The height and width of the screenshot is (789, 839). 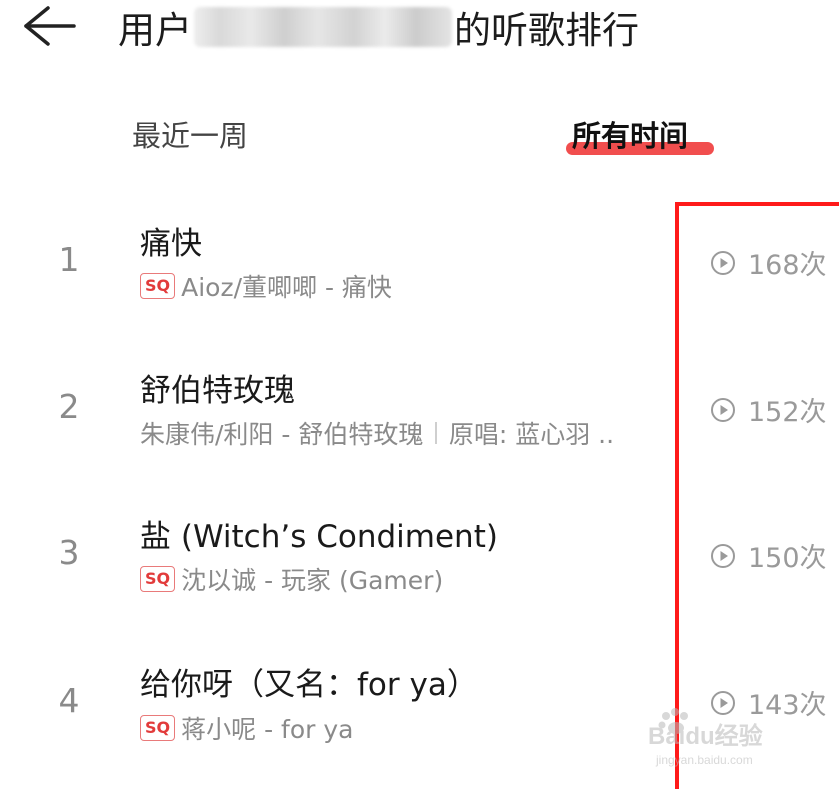 I want to click on song-rank: 4, so click(x=69, y=700).